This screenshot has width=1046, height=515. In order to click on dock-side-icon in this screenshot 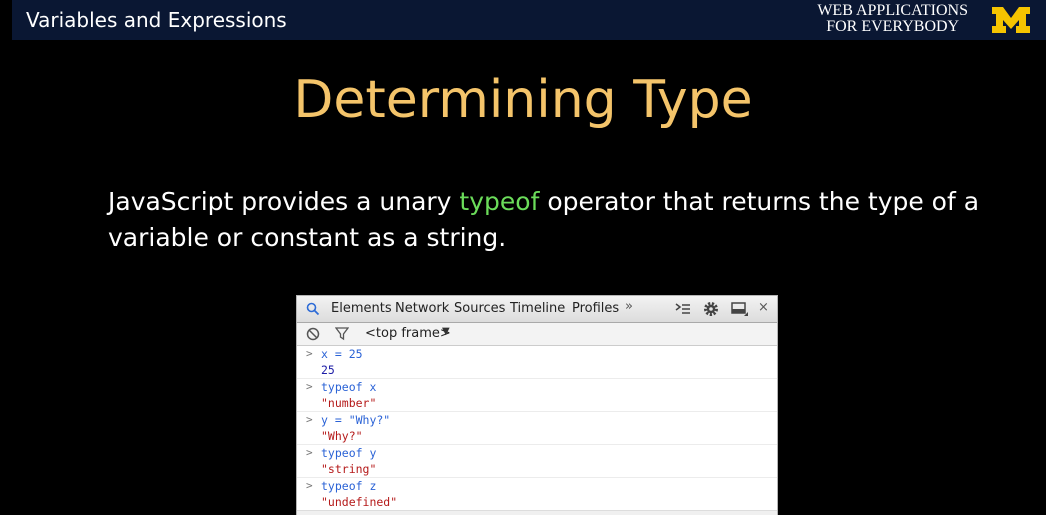, I will do `click(740, 309)`.